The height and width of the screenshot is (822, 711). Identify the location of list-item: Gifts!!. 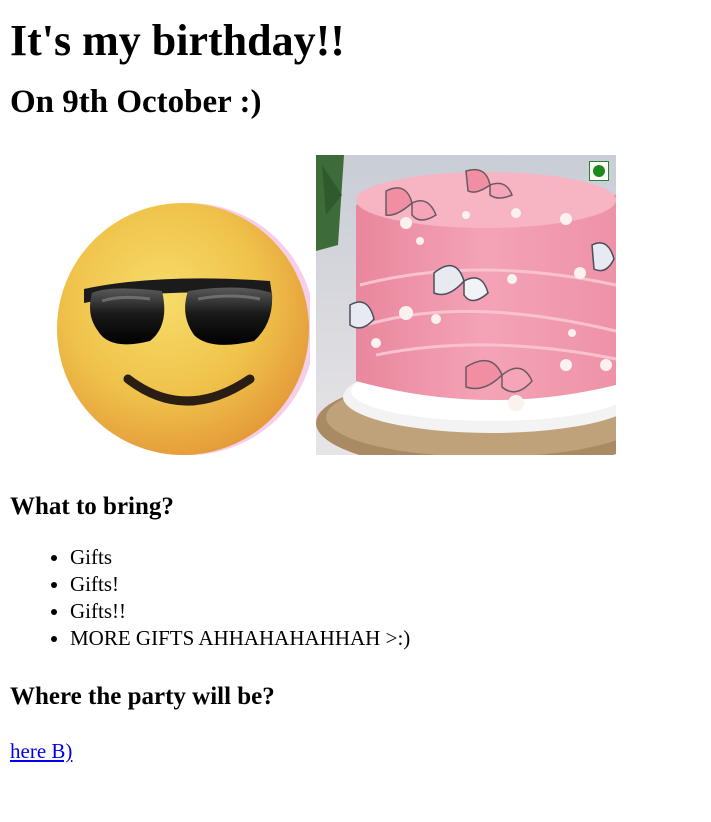
(385, 611).